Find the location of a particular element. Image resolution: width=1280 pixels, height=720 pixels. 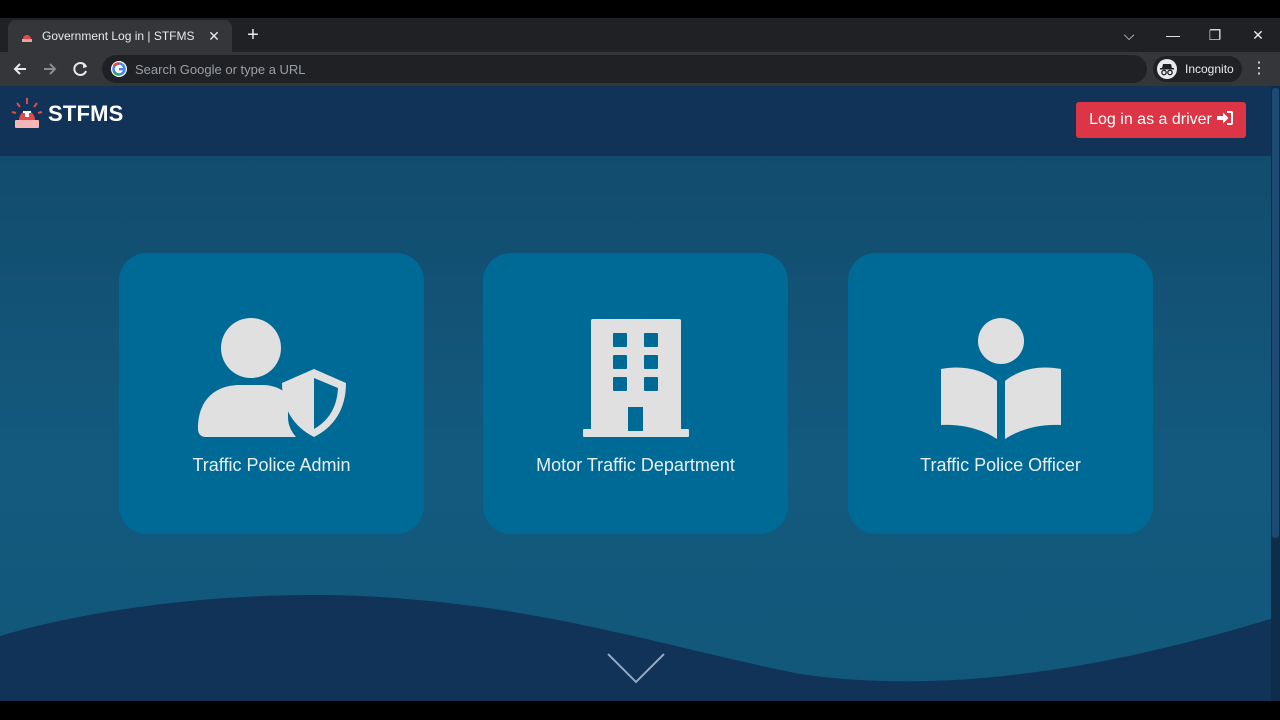

chevron-down-icon is located at coordinates (636, 668).